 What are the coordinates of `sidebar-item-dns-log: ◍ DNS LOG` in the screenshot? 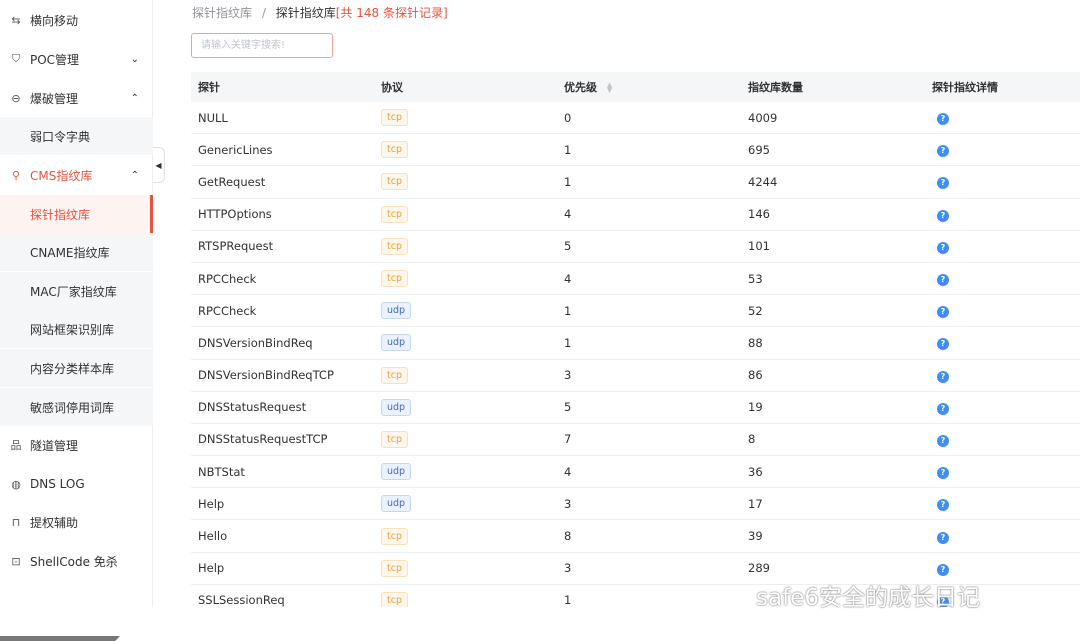 It's located at (76, 484).